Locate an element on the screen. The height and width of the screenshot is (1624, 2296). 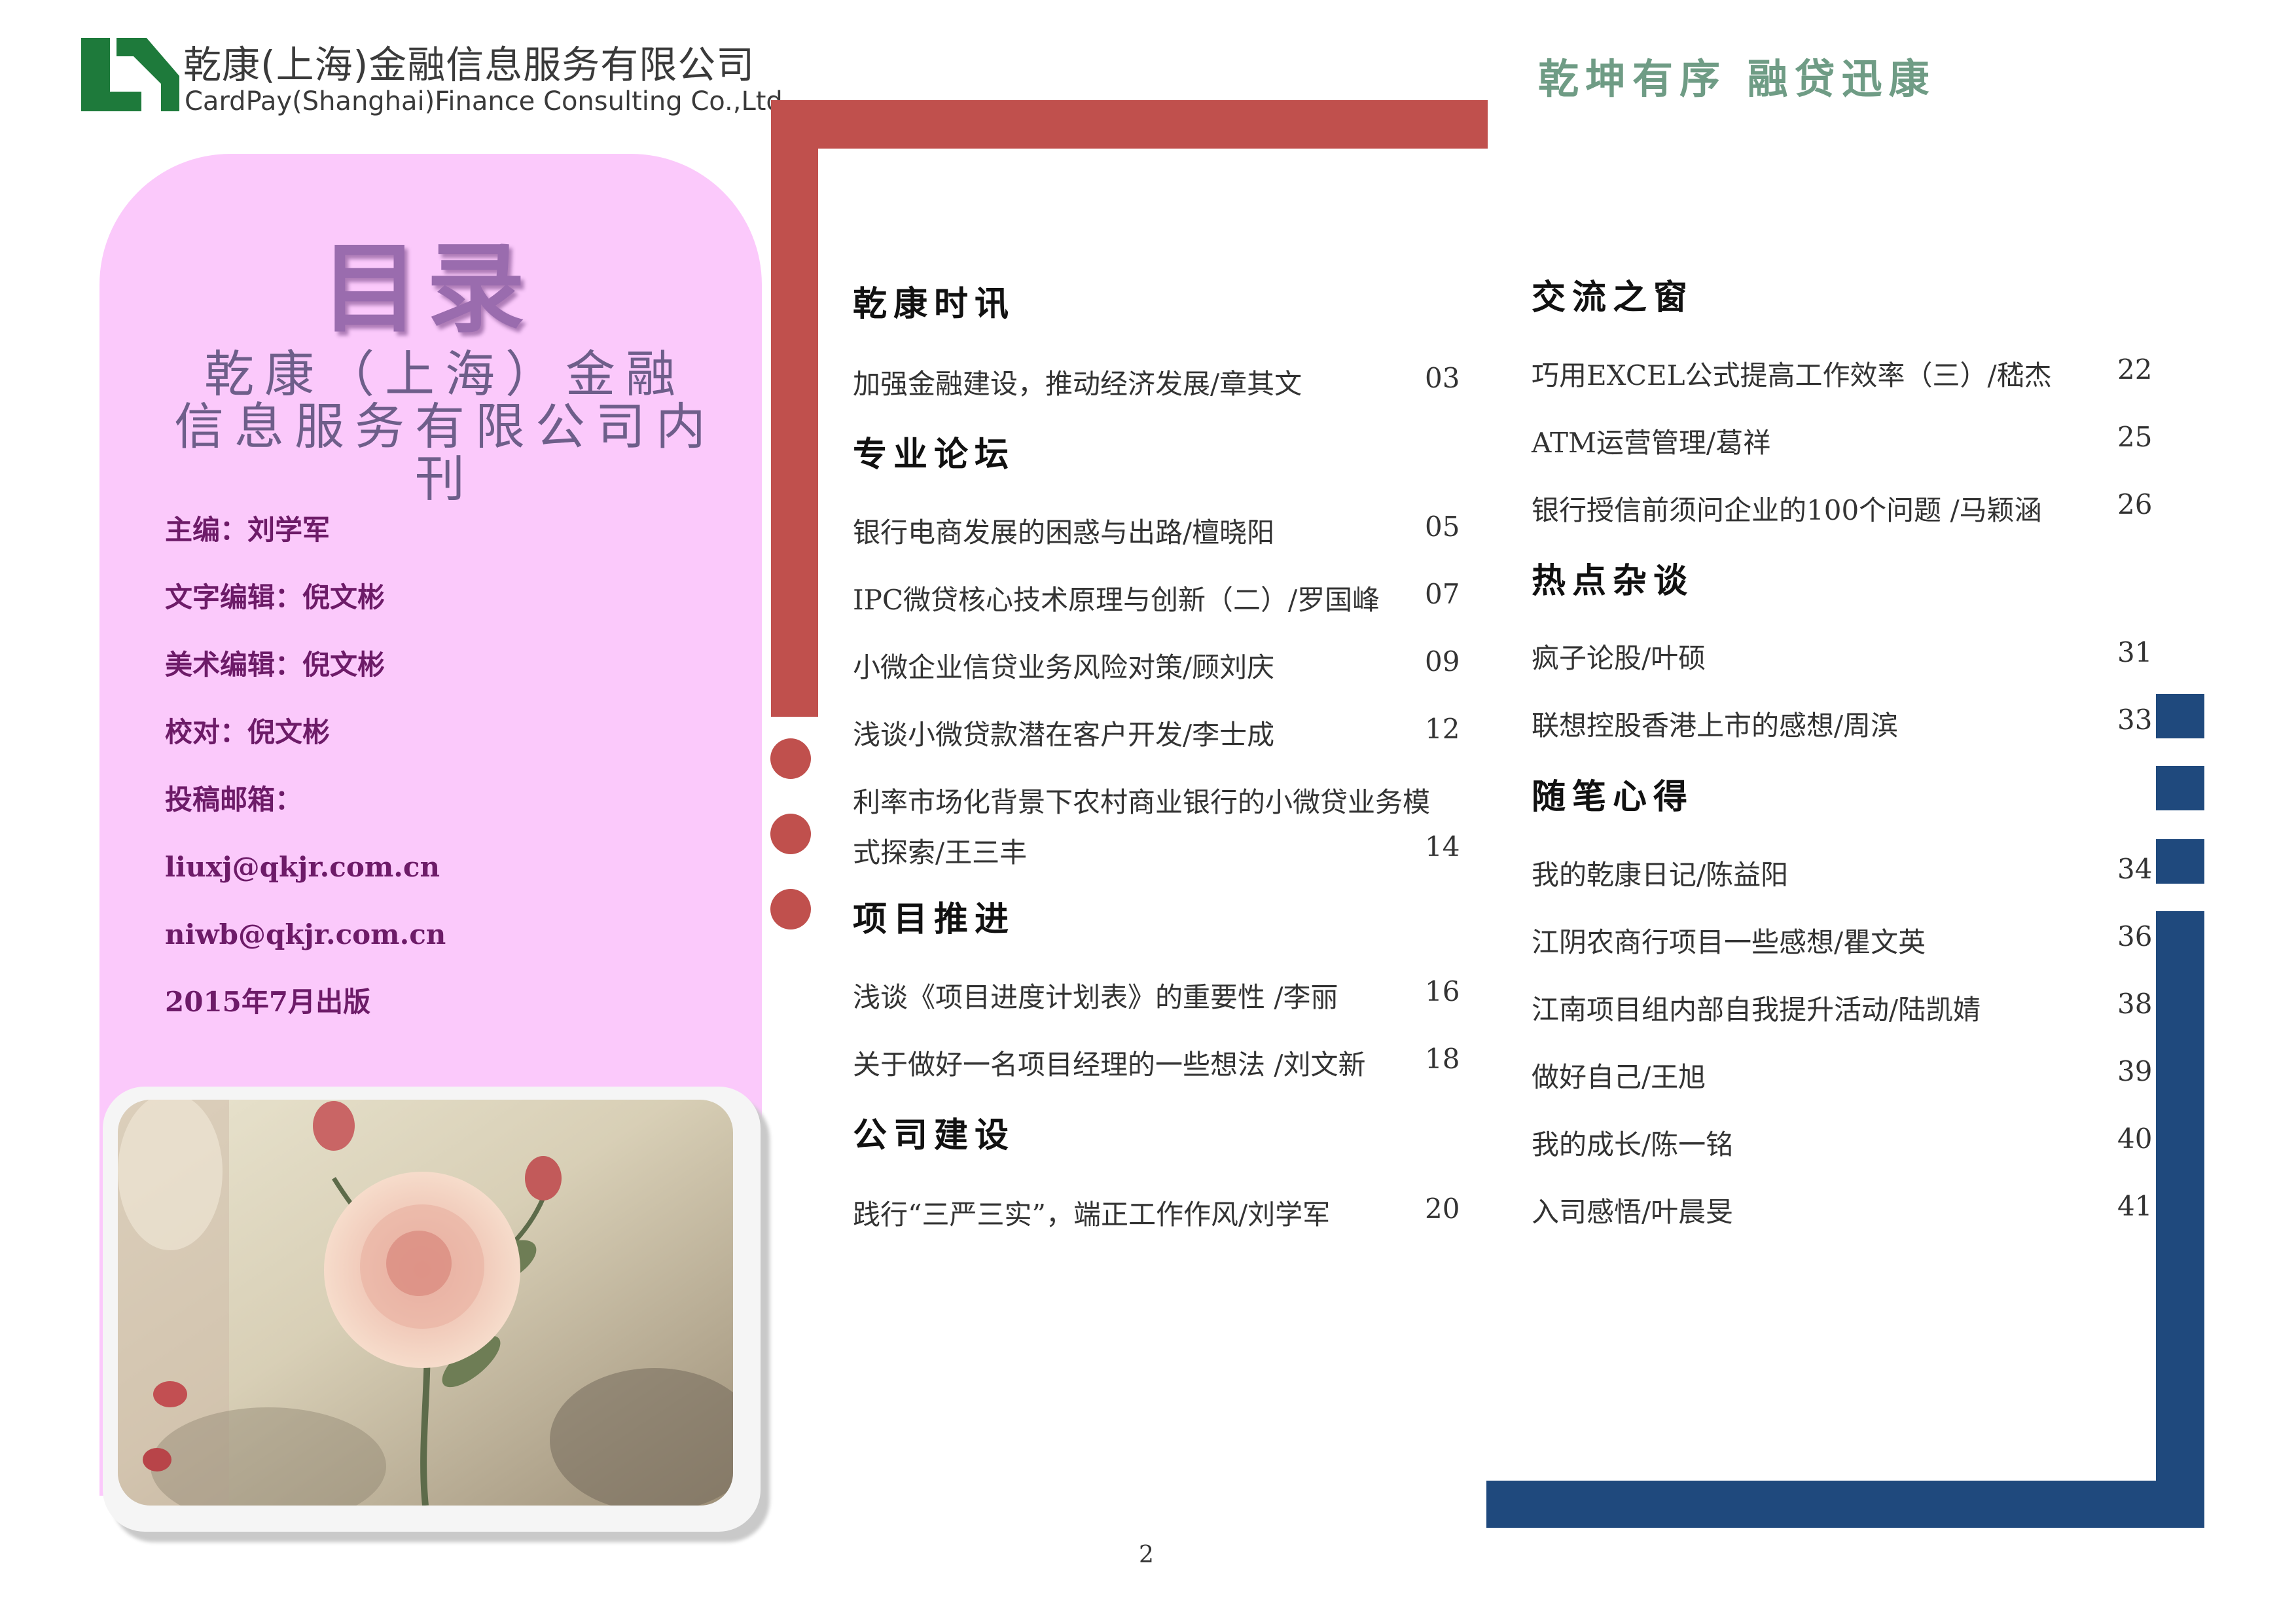
toc-entry-page: 39 is located at coordinates (2135, 1071).